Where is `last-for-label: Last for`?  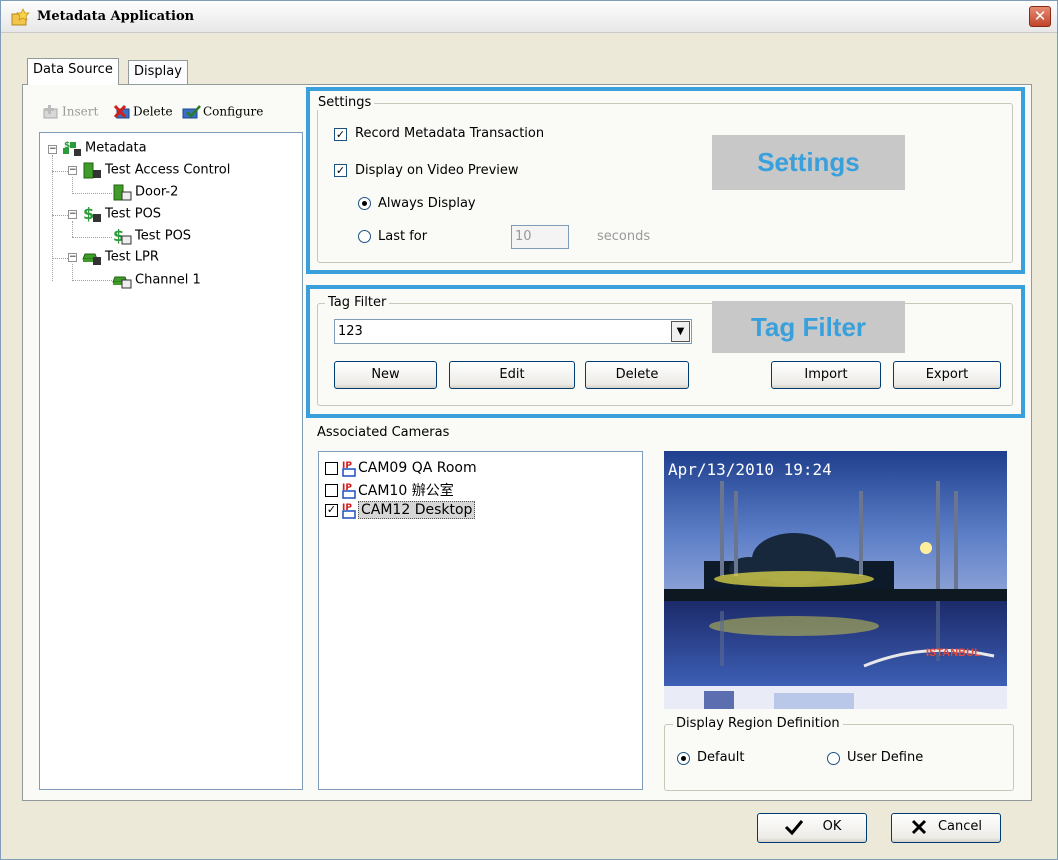
last-for-label: Last for is located at coordinates (403, 236).